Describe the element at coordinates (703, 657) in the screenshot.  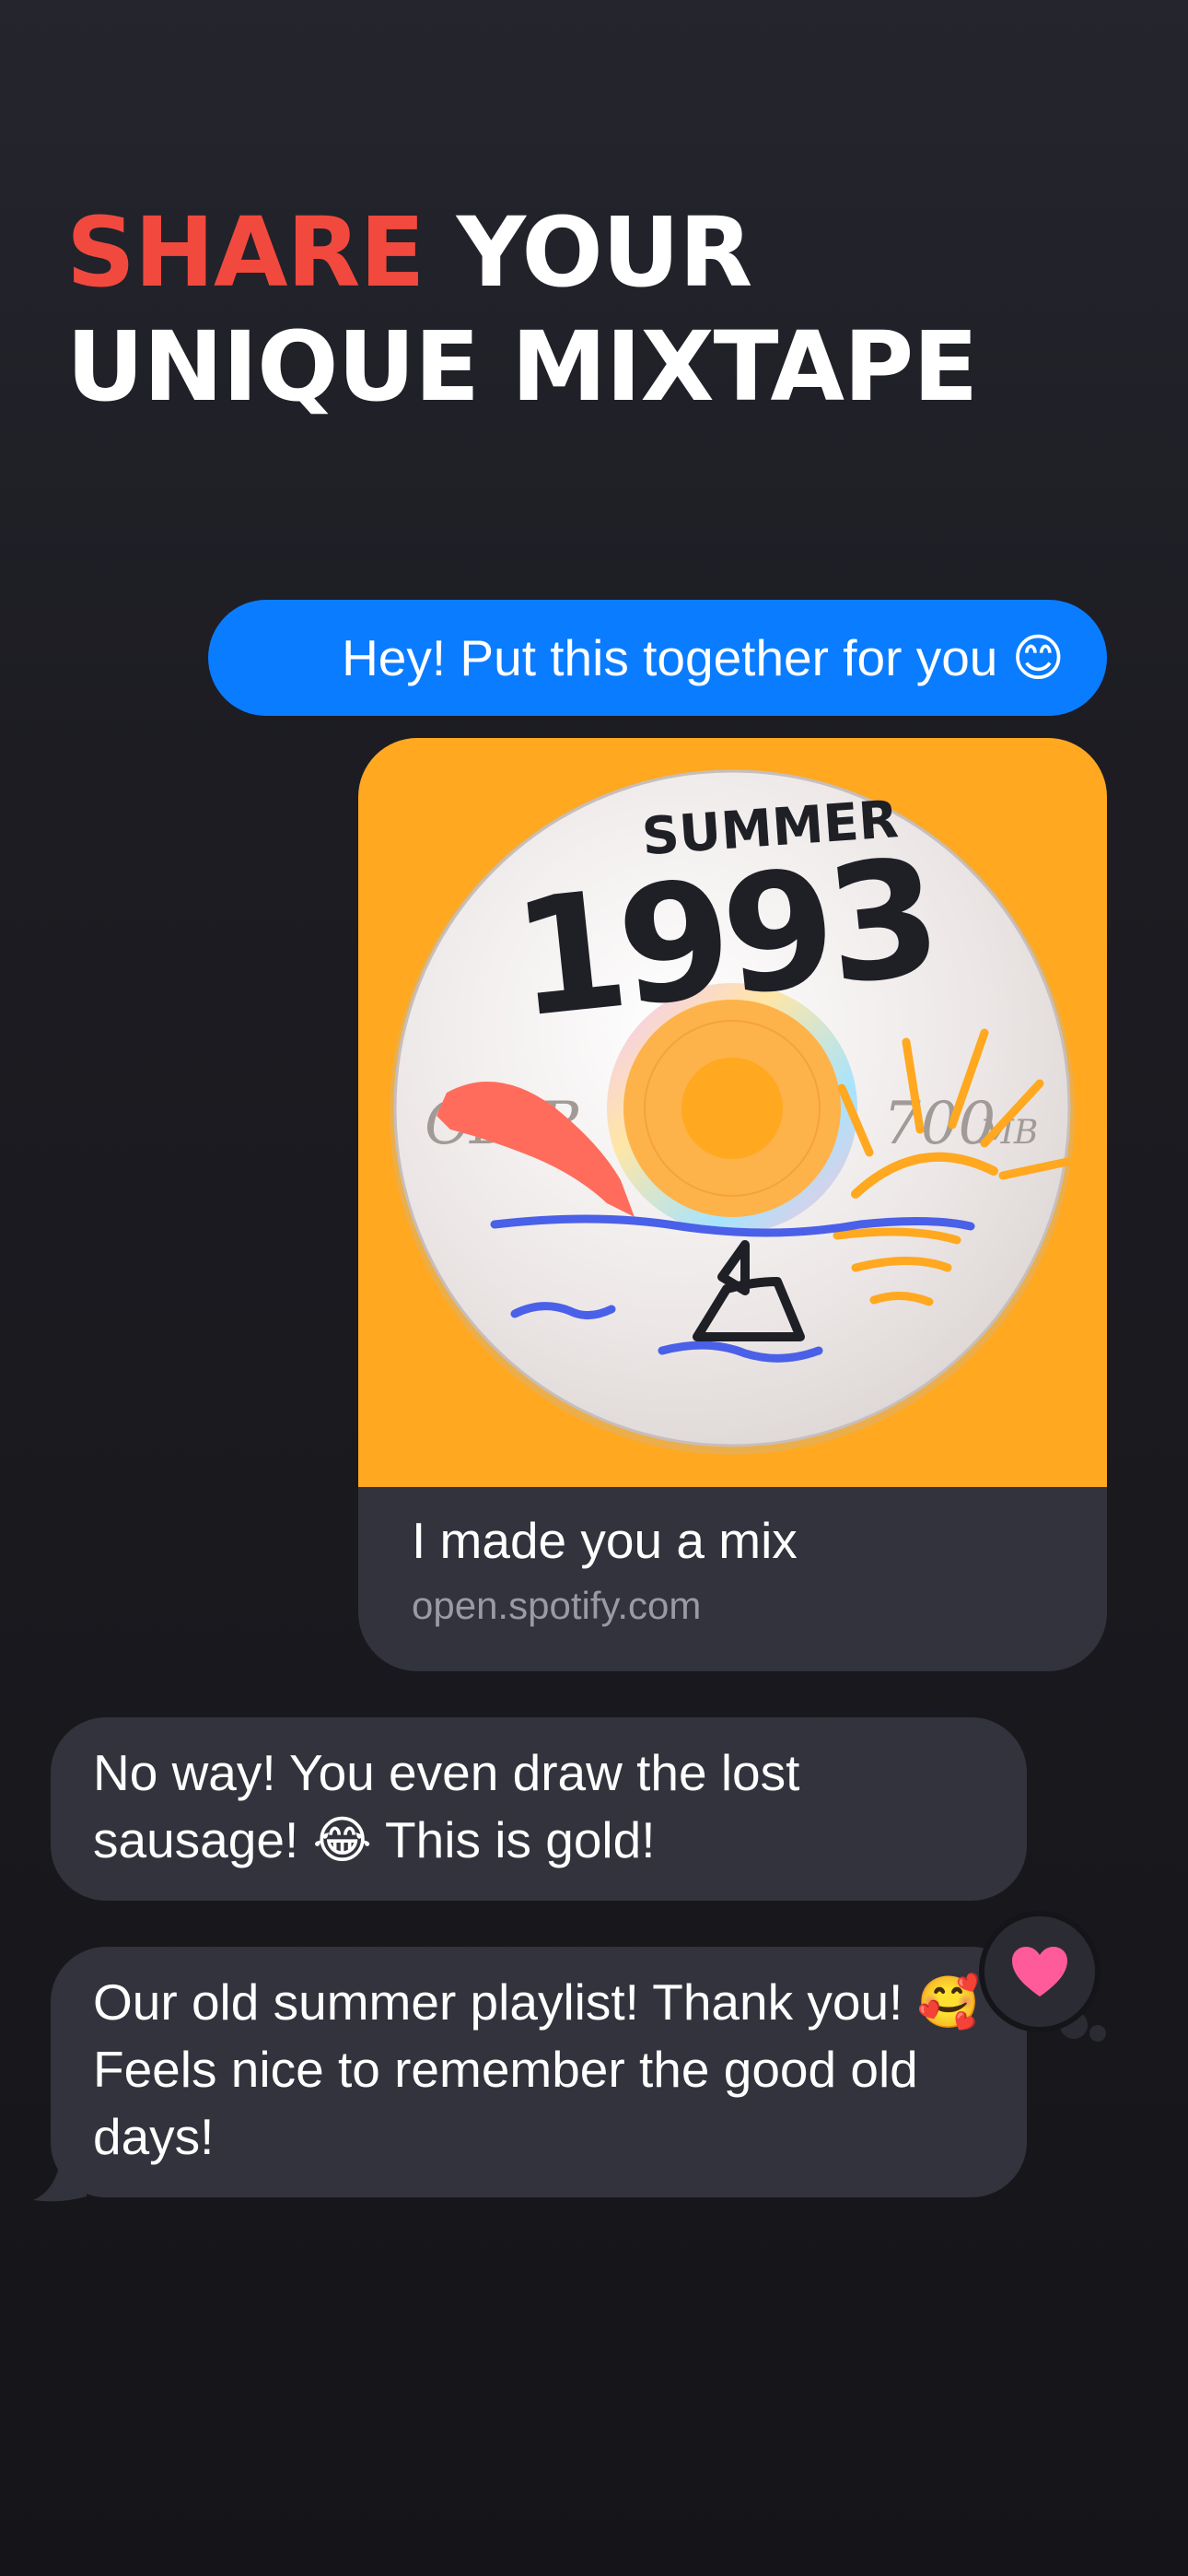
I see `outgoing-message-text: Hey! Put this together for you 😊` at that location.